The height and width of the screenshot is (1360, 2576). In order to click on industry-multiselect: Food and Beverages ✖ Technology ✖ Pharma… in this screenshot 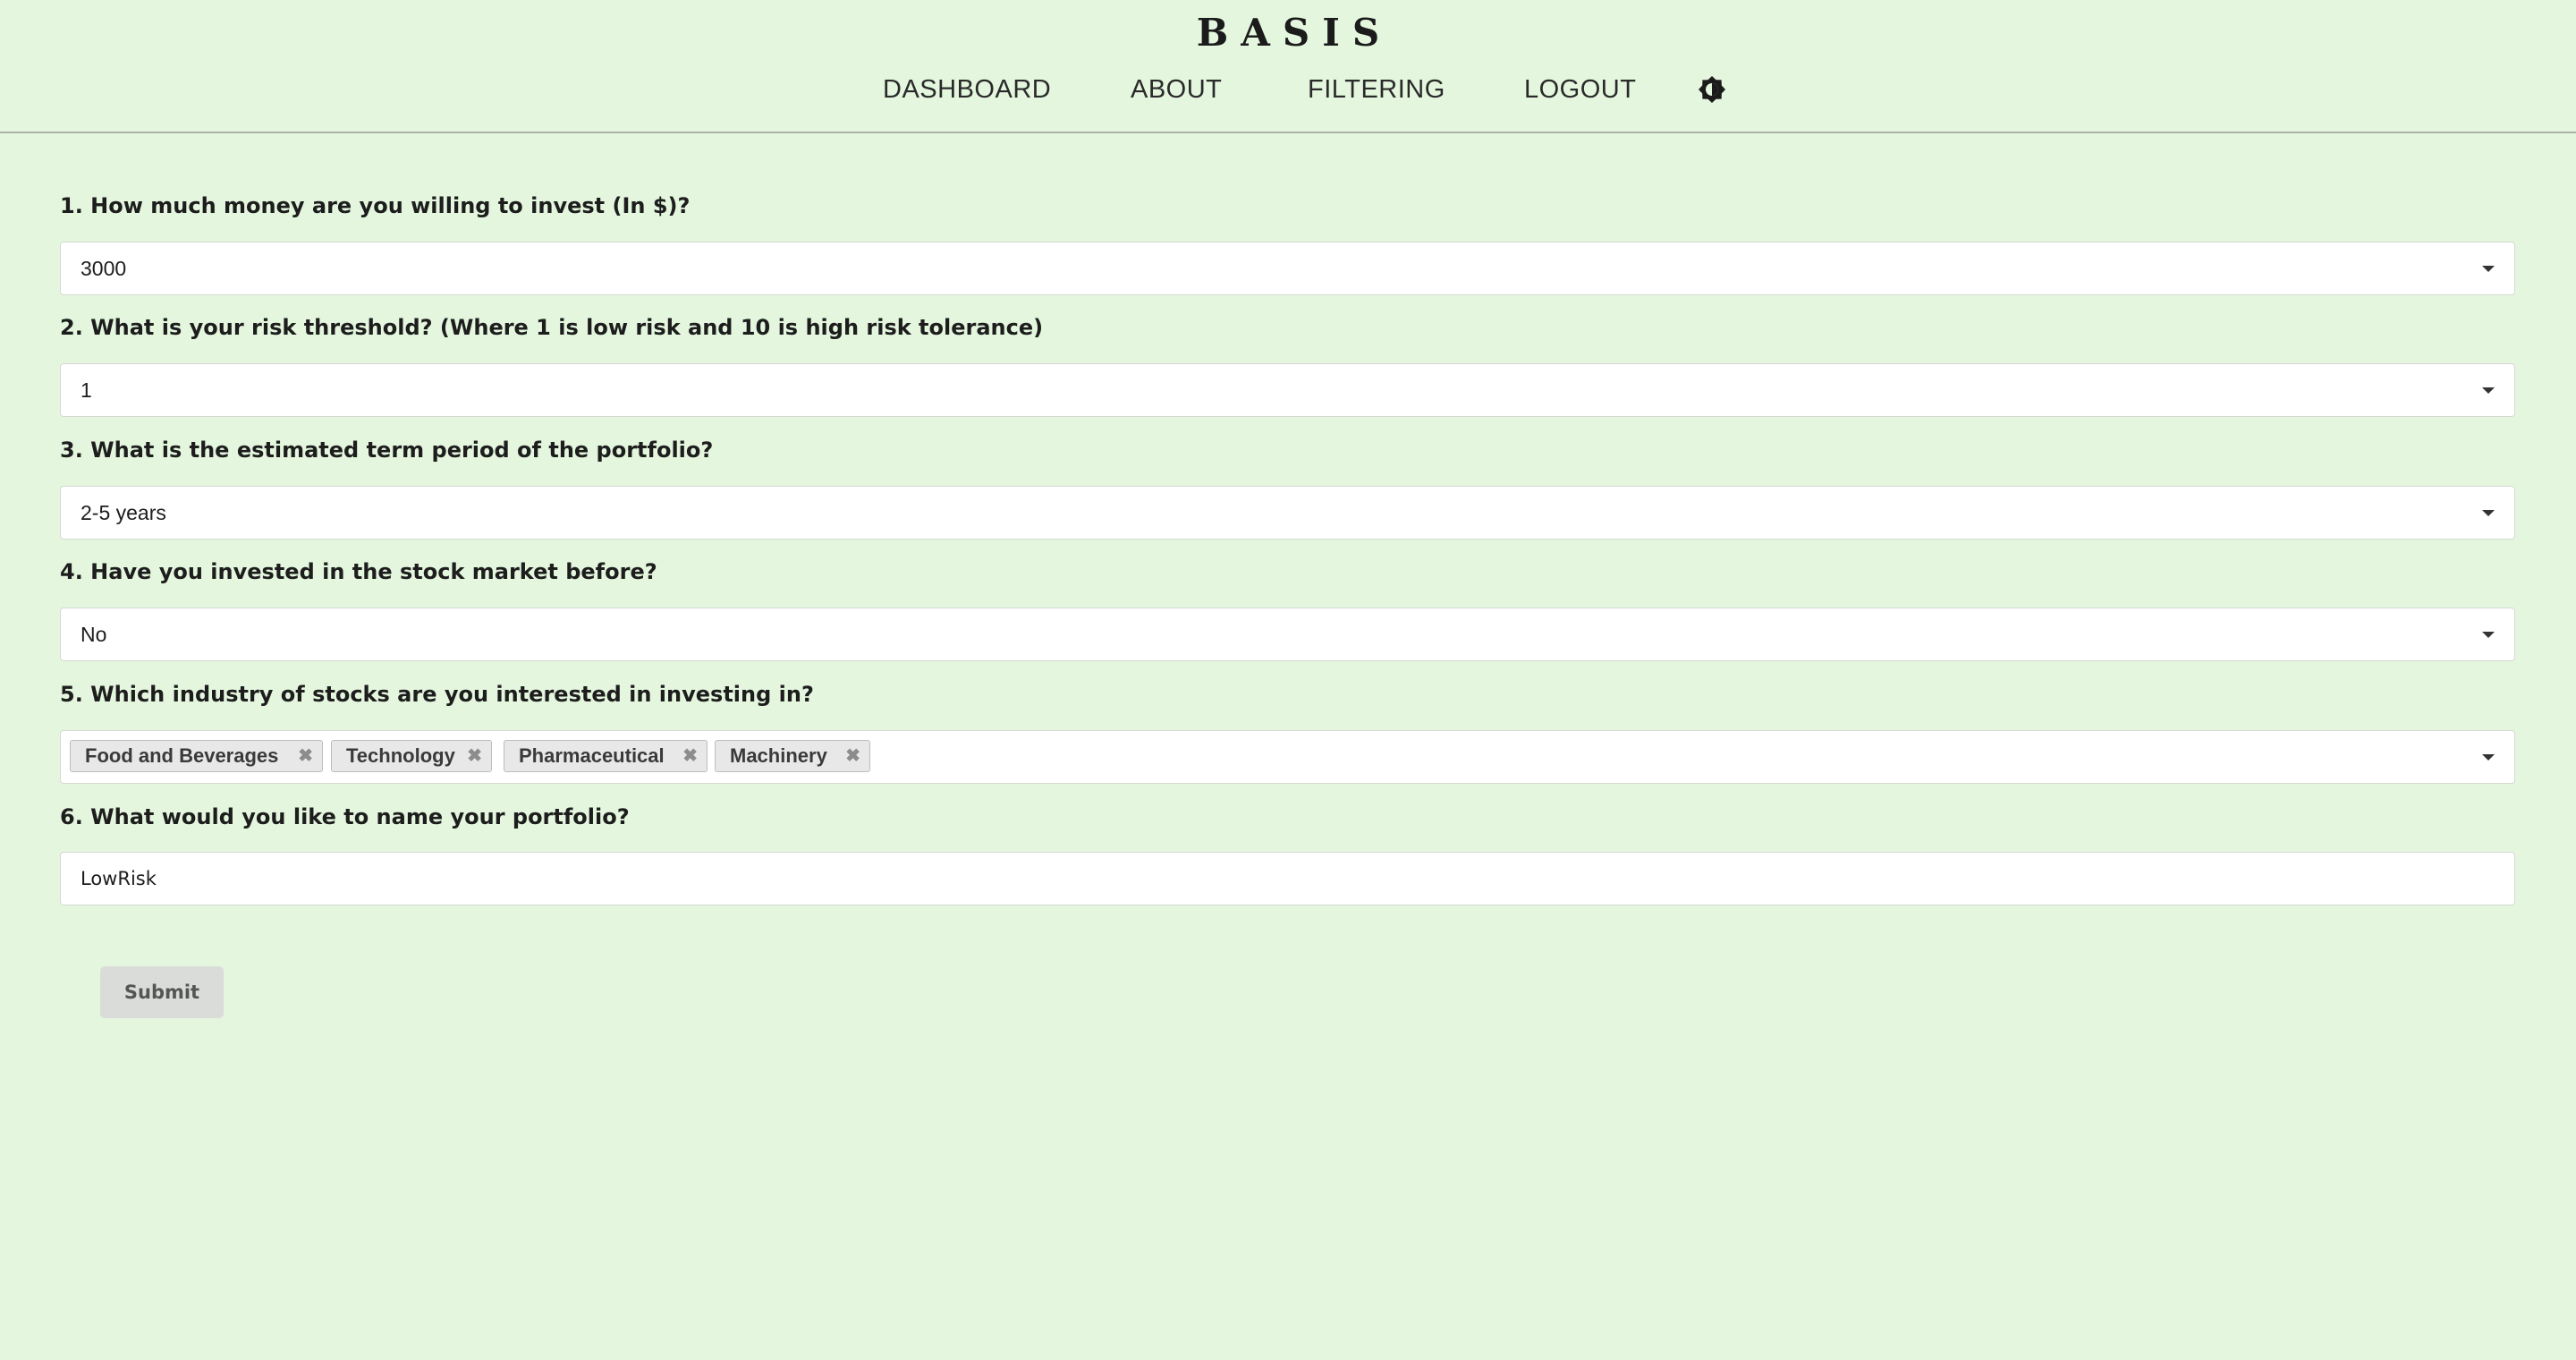, I will do `click(1287, 757)`.